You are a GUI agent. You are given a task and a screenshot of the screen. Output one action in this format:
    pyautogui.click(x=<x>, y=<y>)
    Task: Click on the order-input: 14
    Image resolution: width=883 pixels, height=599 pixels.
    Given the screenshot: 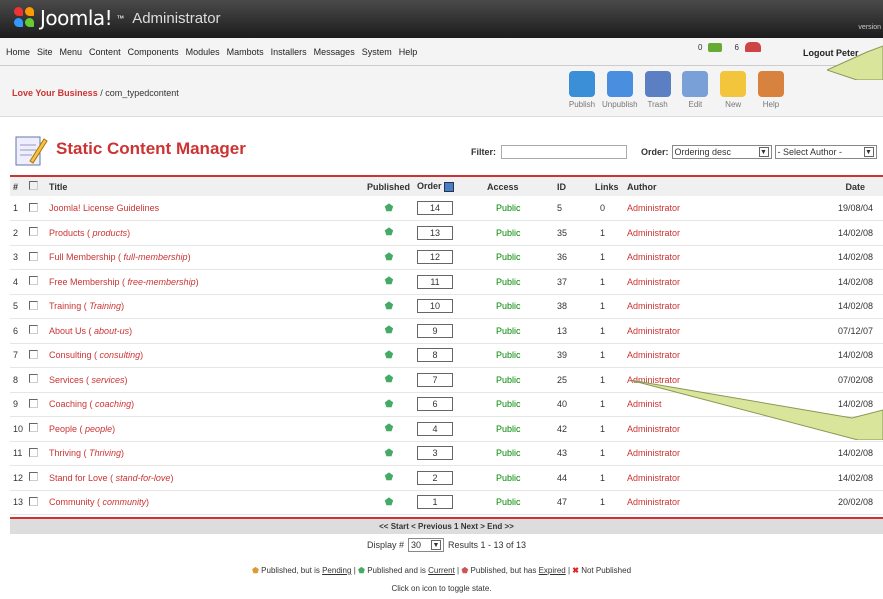 What is the action you would take?
    pyautogui.click(x=435, y=208)
    